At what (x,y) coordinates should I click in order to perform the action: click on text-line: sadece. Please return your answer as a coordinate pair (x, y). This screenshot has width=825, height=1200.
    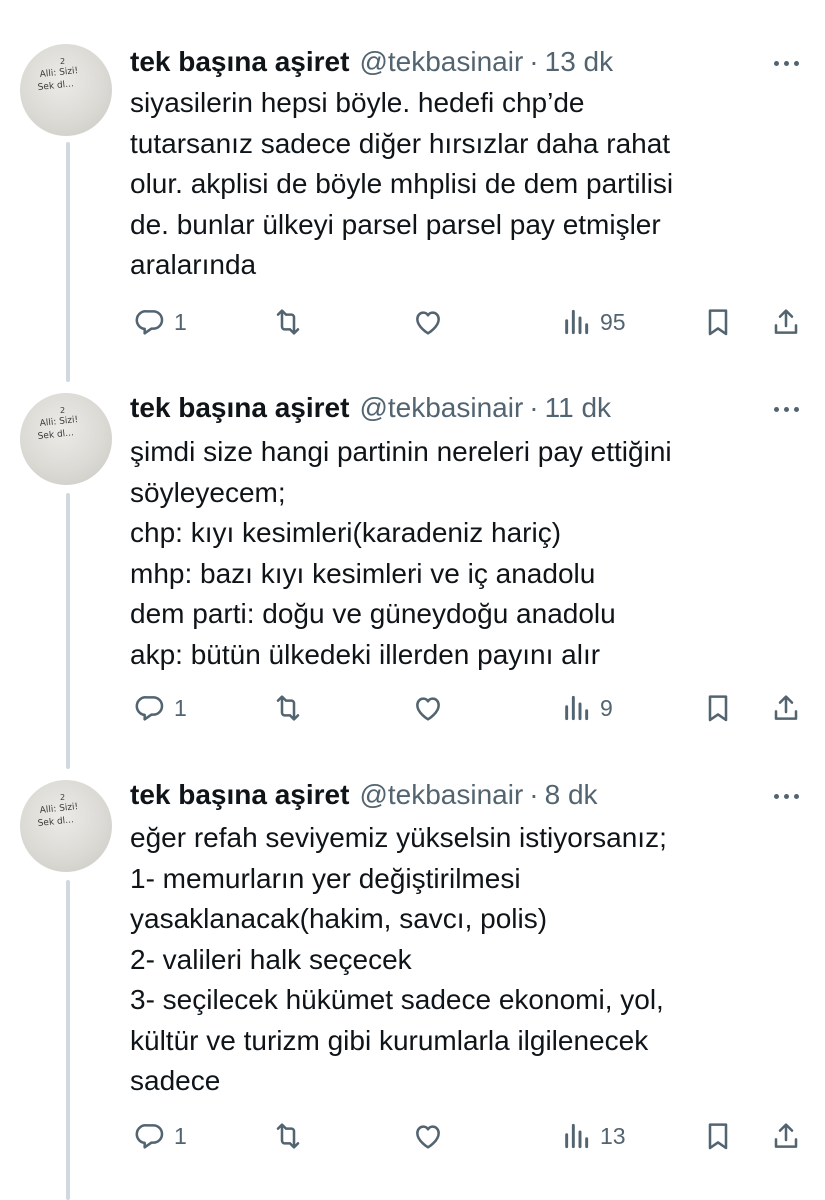
    Looking at the image, I should click on (175, 1080).